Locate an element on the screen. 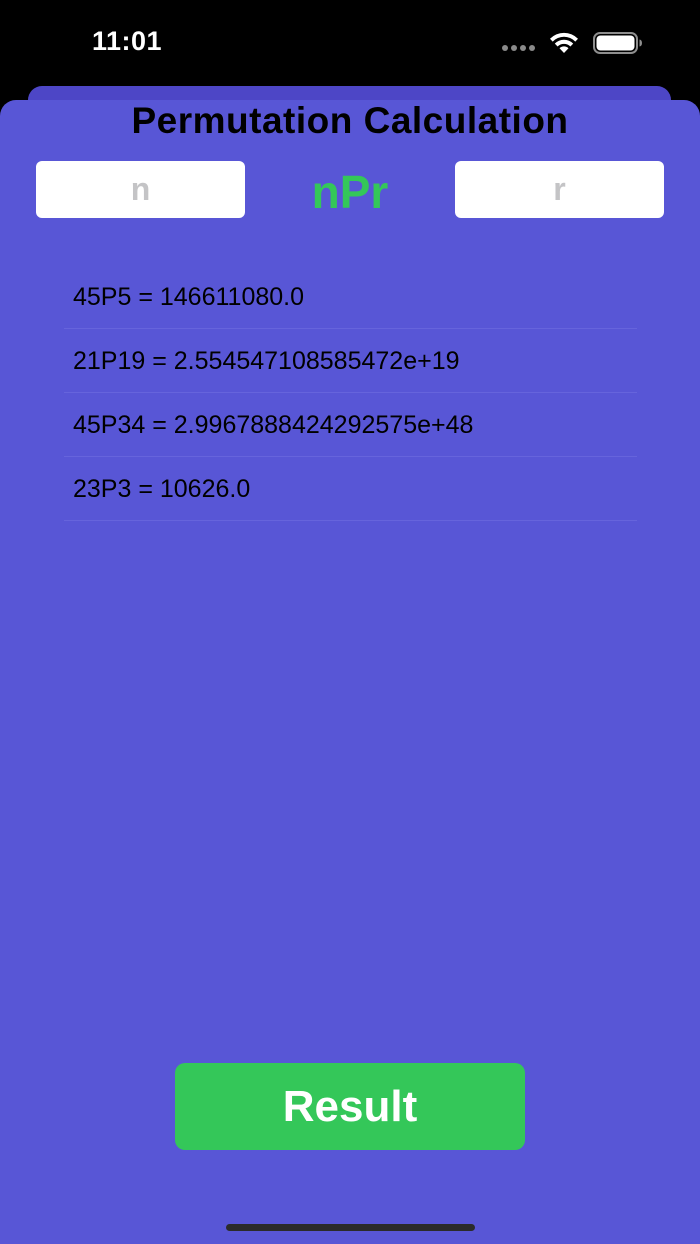 This screenshot has width=700, height=1244. history-row: 21P19 = 2.554547108585472e+19 is located at coordinates (350, 361).